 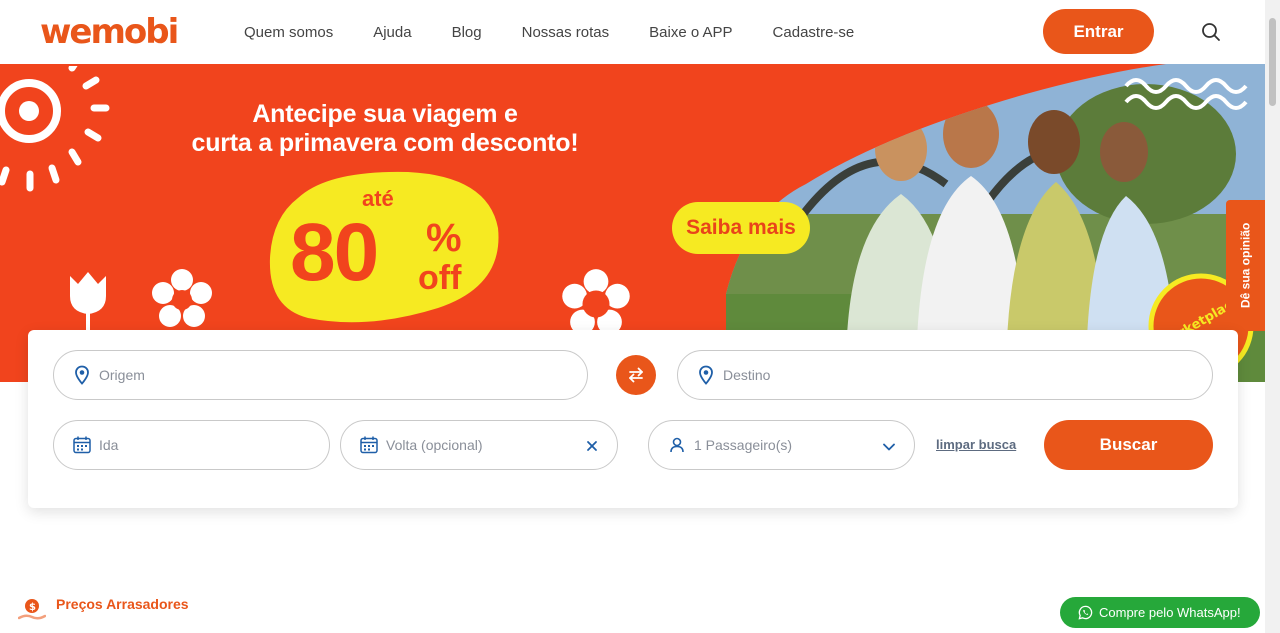 I want to click on logo-text: wemobi, so click(x=108, y=32).